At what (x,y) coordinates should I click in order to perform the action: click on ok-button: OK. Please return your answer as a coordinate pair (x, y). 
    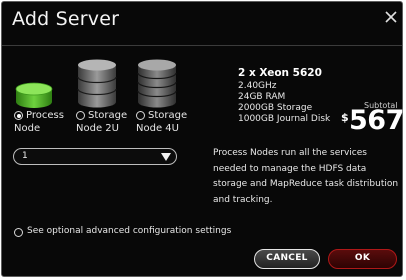
    Looking at the image, I should click on (362, 259).